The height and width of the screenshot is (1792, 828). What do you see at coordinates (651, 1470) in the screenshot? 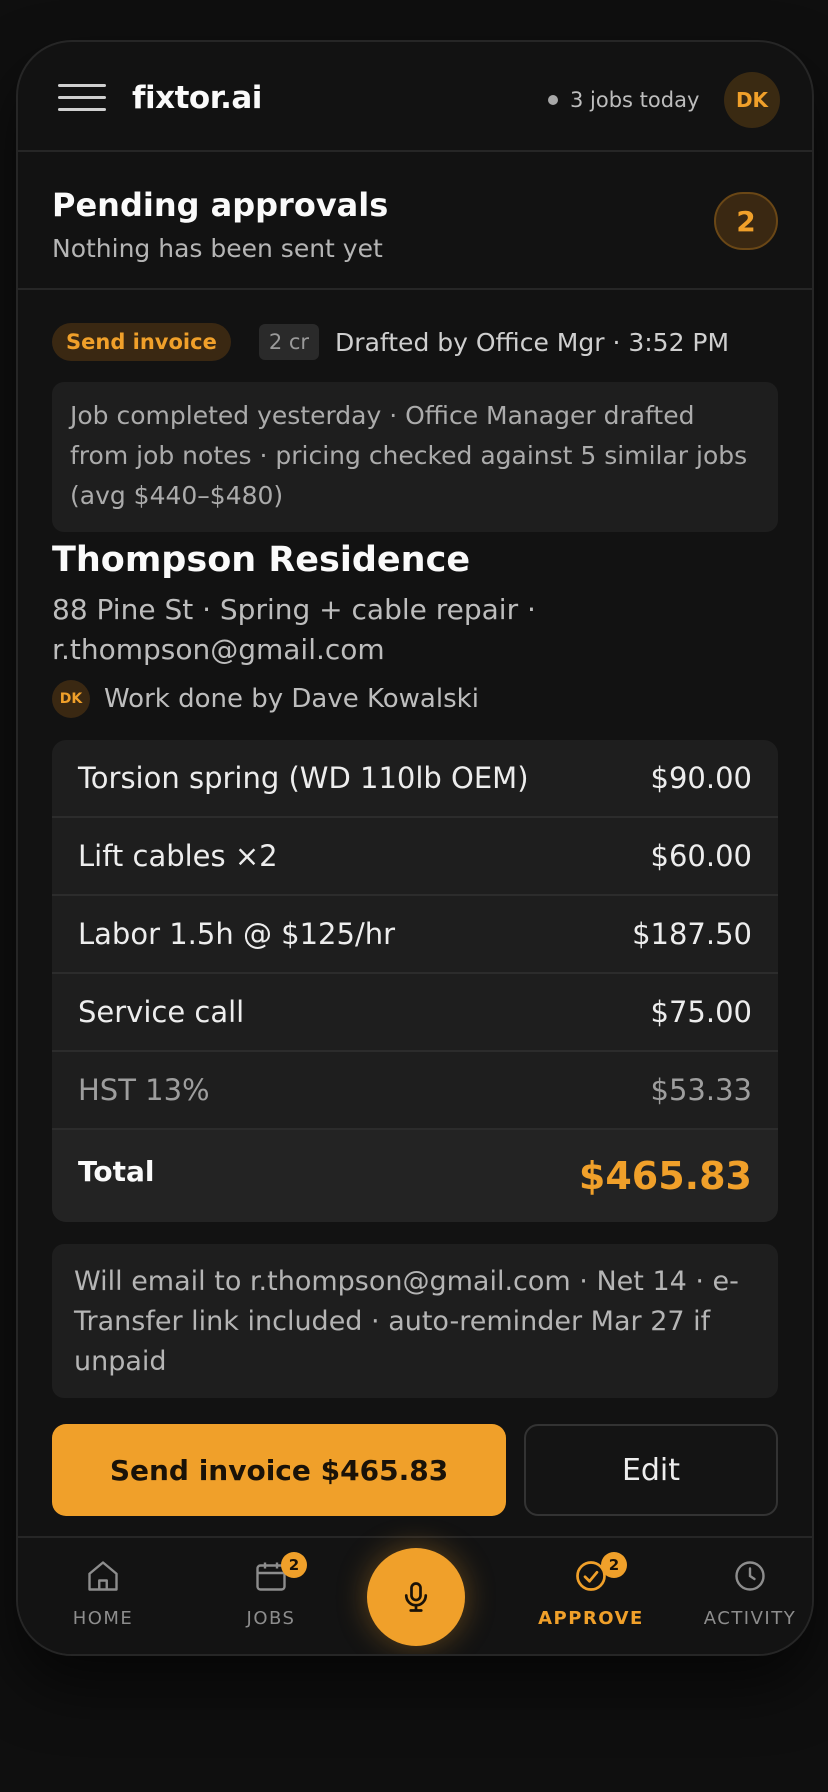
I see `edit-button: Edit` at bounding box center [651, 1470].